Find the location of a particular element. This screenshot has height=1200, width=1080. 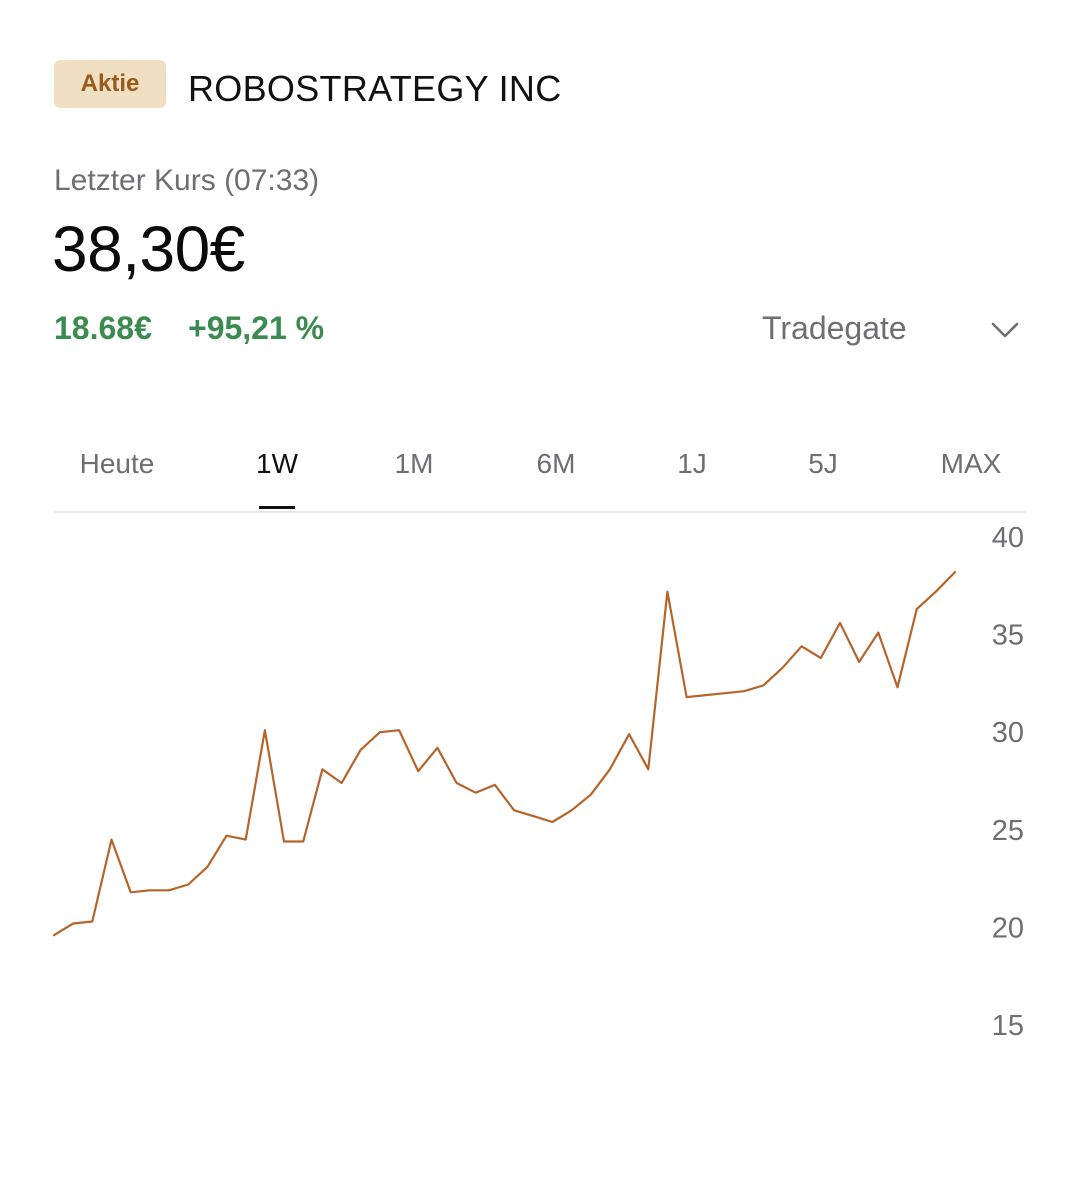

tab-1j: 1J is located at coordinates (692, 464).